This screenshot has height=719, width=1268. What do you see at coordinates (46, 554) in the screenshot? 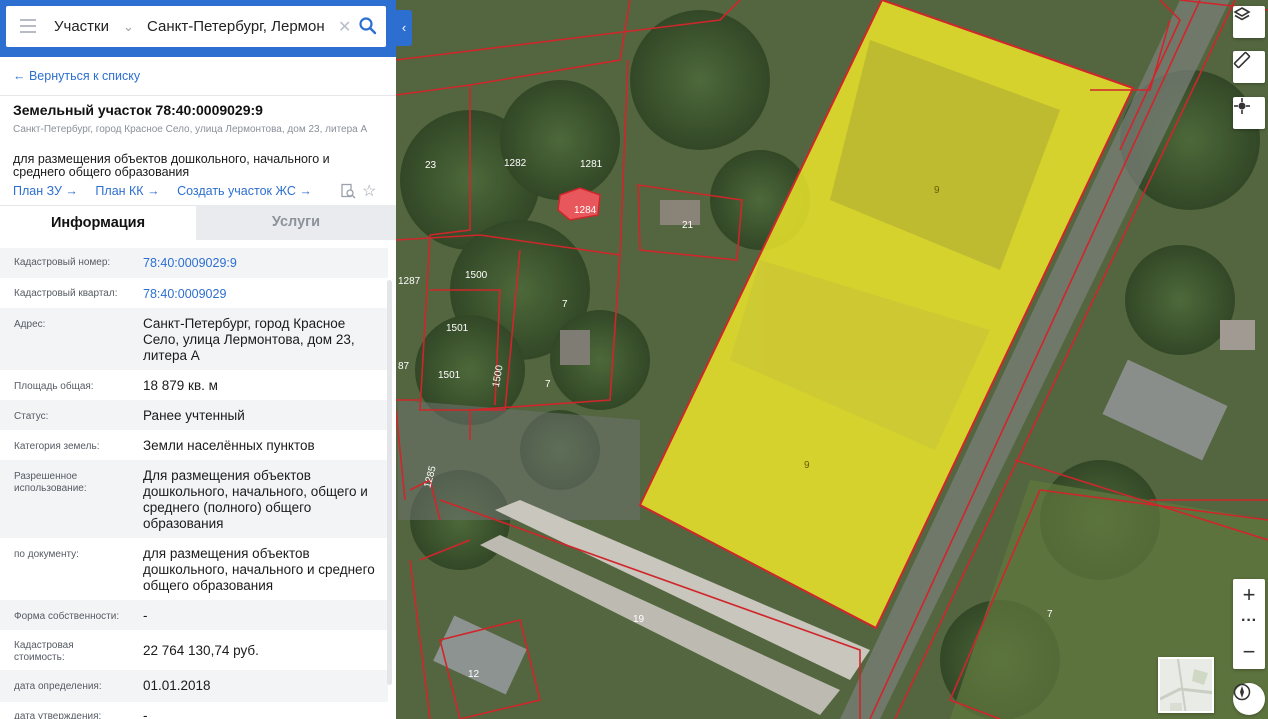
I see `row-label: по документу:` at bounding box center [46, 554].